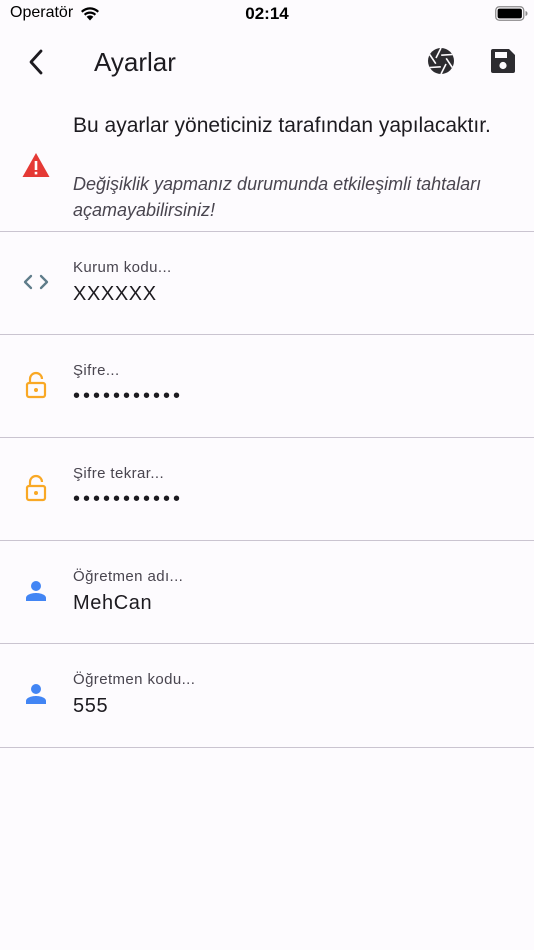  Describe the element at coordinates (267, 592) in the screenshot. I see `teacher-name-field: Öğretmen adı... MehCan` at that location.